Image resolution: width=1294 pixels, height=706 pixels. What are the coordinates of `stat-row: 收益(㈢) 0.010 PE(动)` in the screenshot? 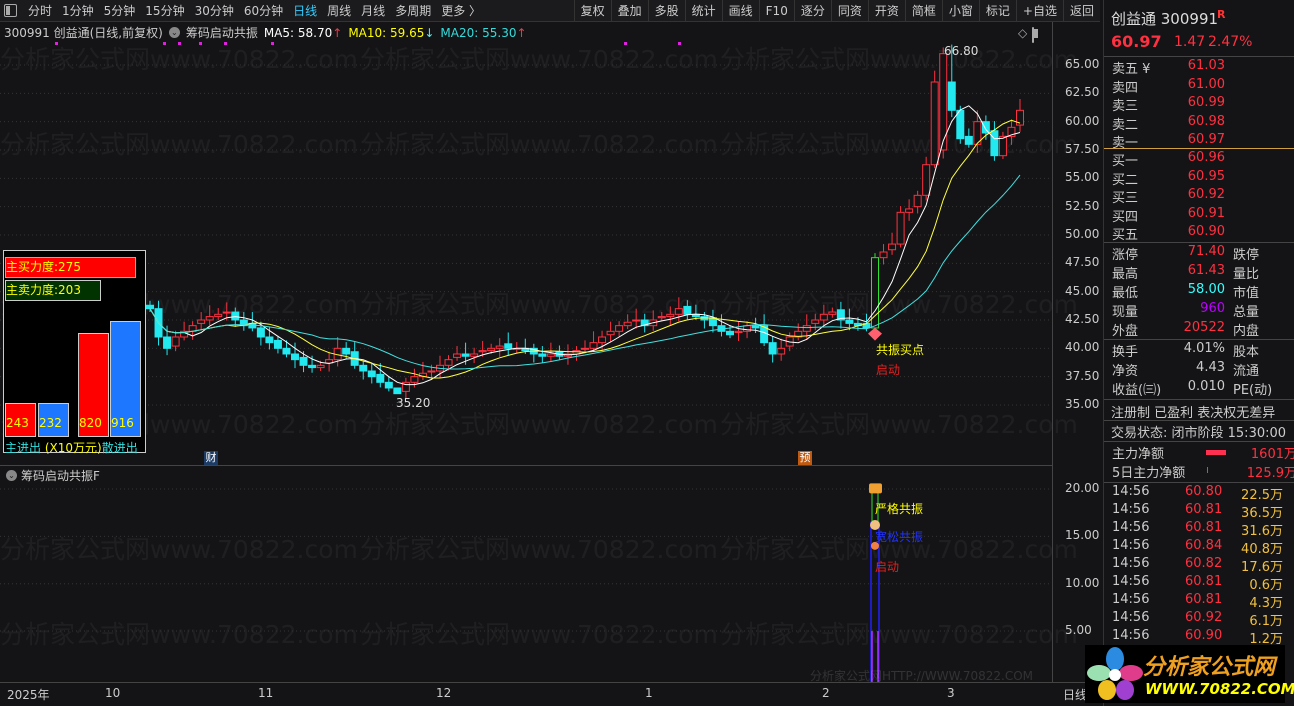 It's located at (1203, 388).